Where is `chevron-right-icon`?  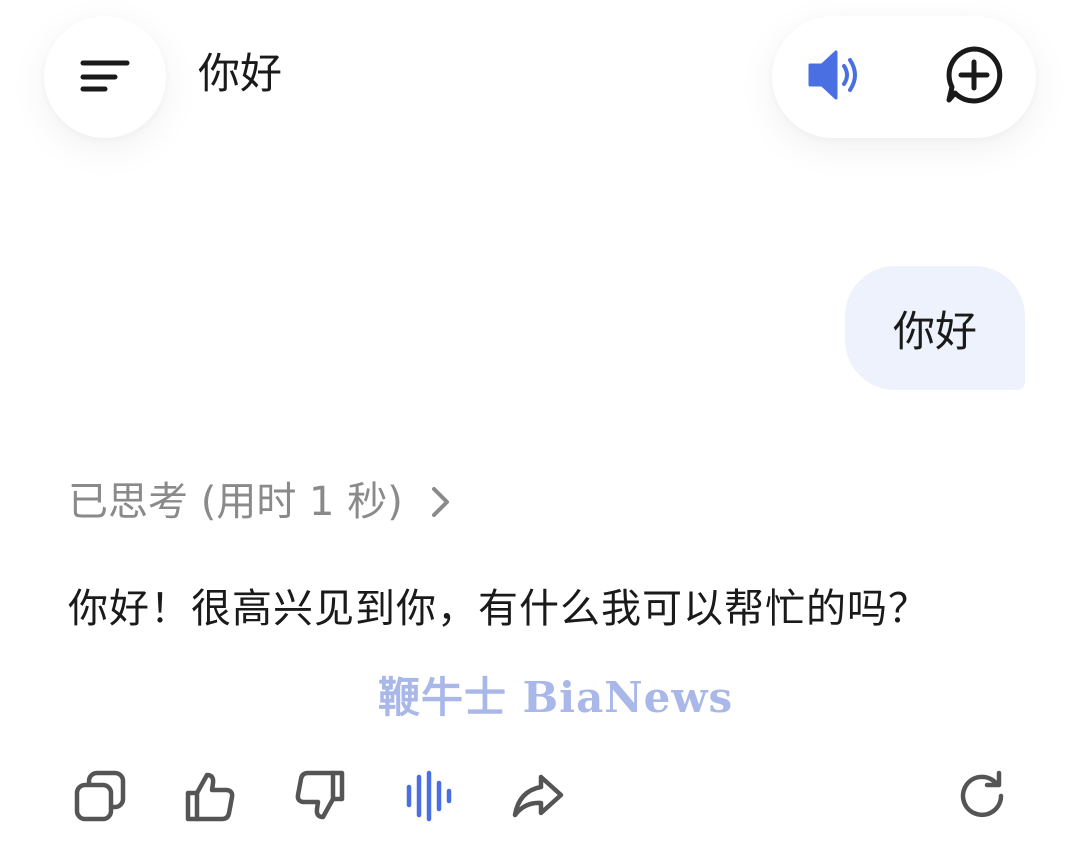
chevron-right-icon is located at coordinates (441, 502).